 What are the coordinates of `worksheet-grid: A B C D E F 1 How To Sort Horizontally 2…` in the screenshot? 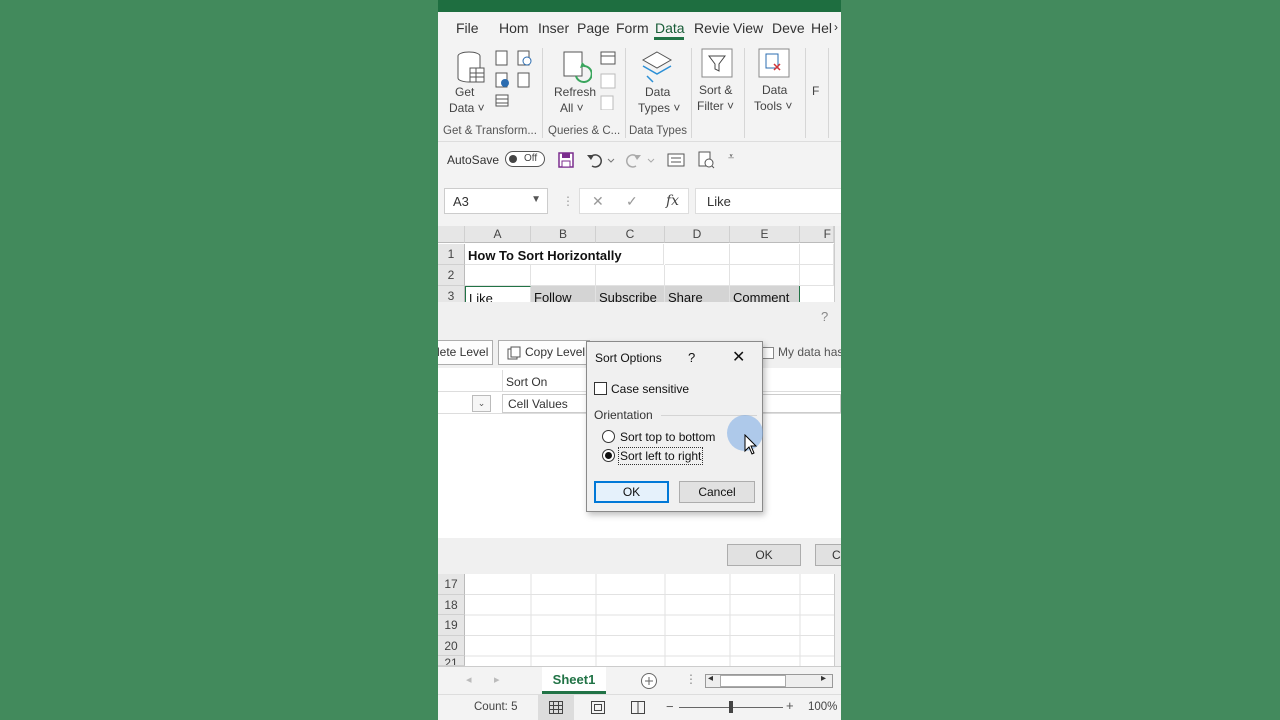 It's located at (639, 266).